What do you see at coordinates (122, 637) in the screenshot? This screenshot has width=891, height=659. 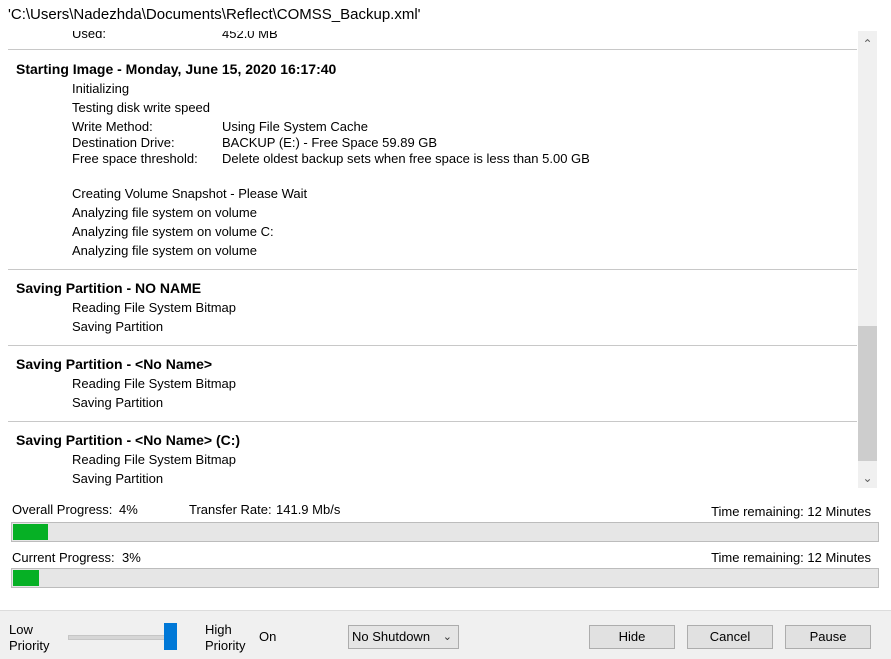 I see `priority-slider-track` at bounding box center [122, 637].